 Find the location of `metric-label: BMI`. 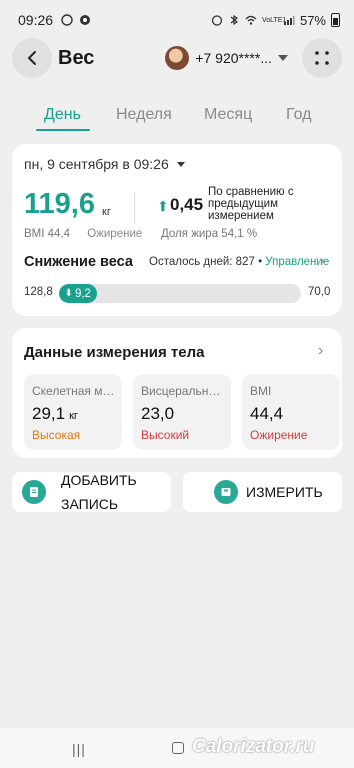

metric-label: BMI is located at coordinates (261, 391).